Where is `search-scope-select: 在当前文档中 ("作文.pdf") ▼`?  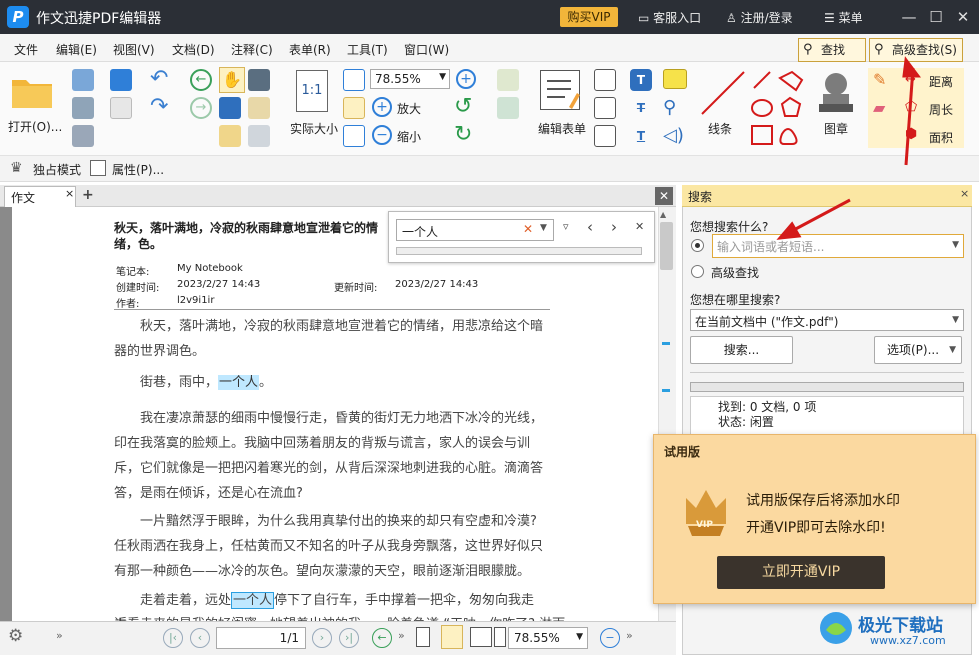 search-scope-select: 在当前文档中 ("作文.pdf") ▼ is located at coordinates (827, 320).